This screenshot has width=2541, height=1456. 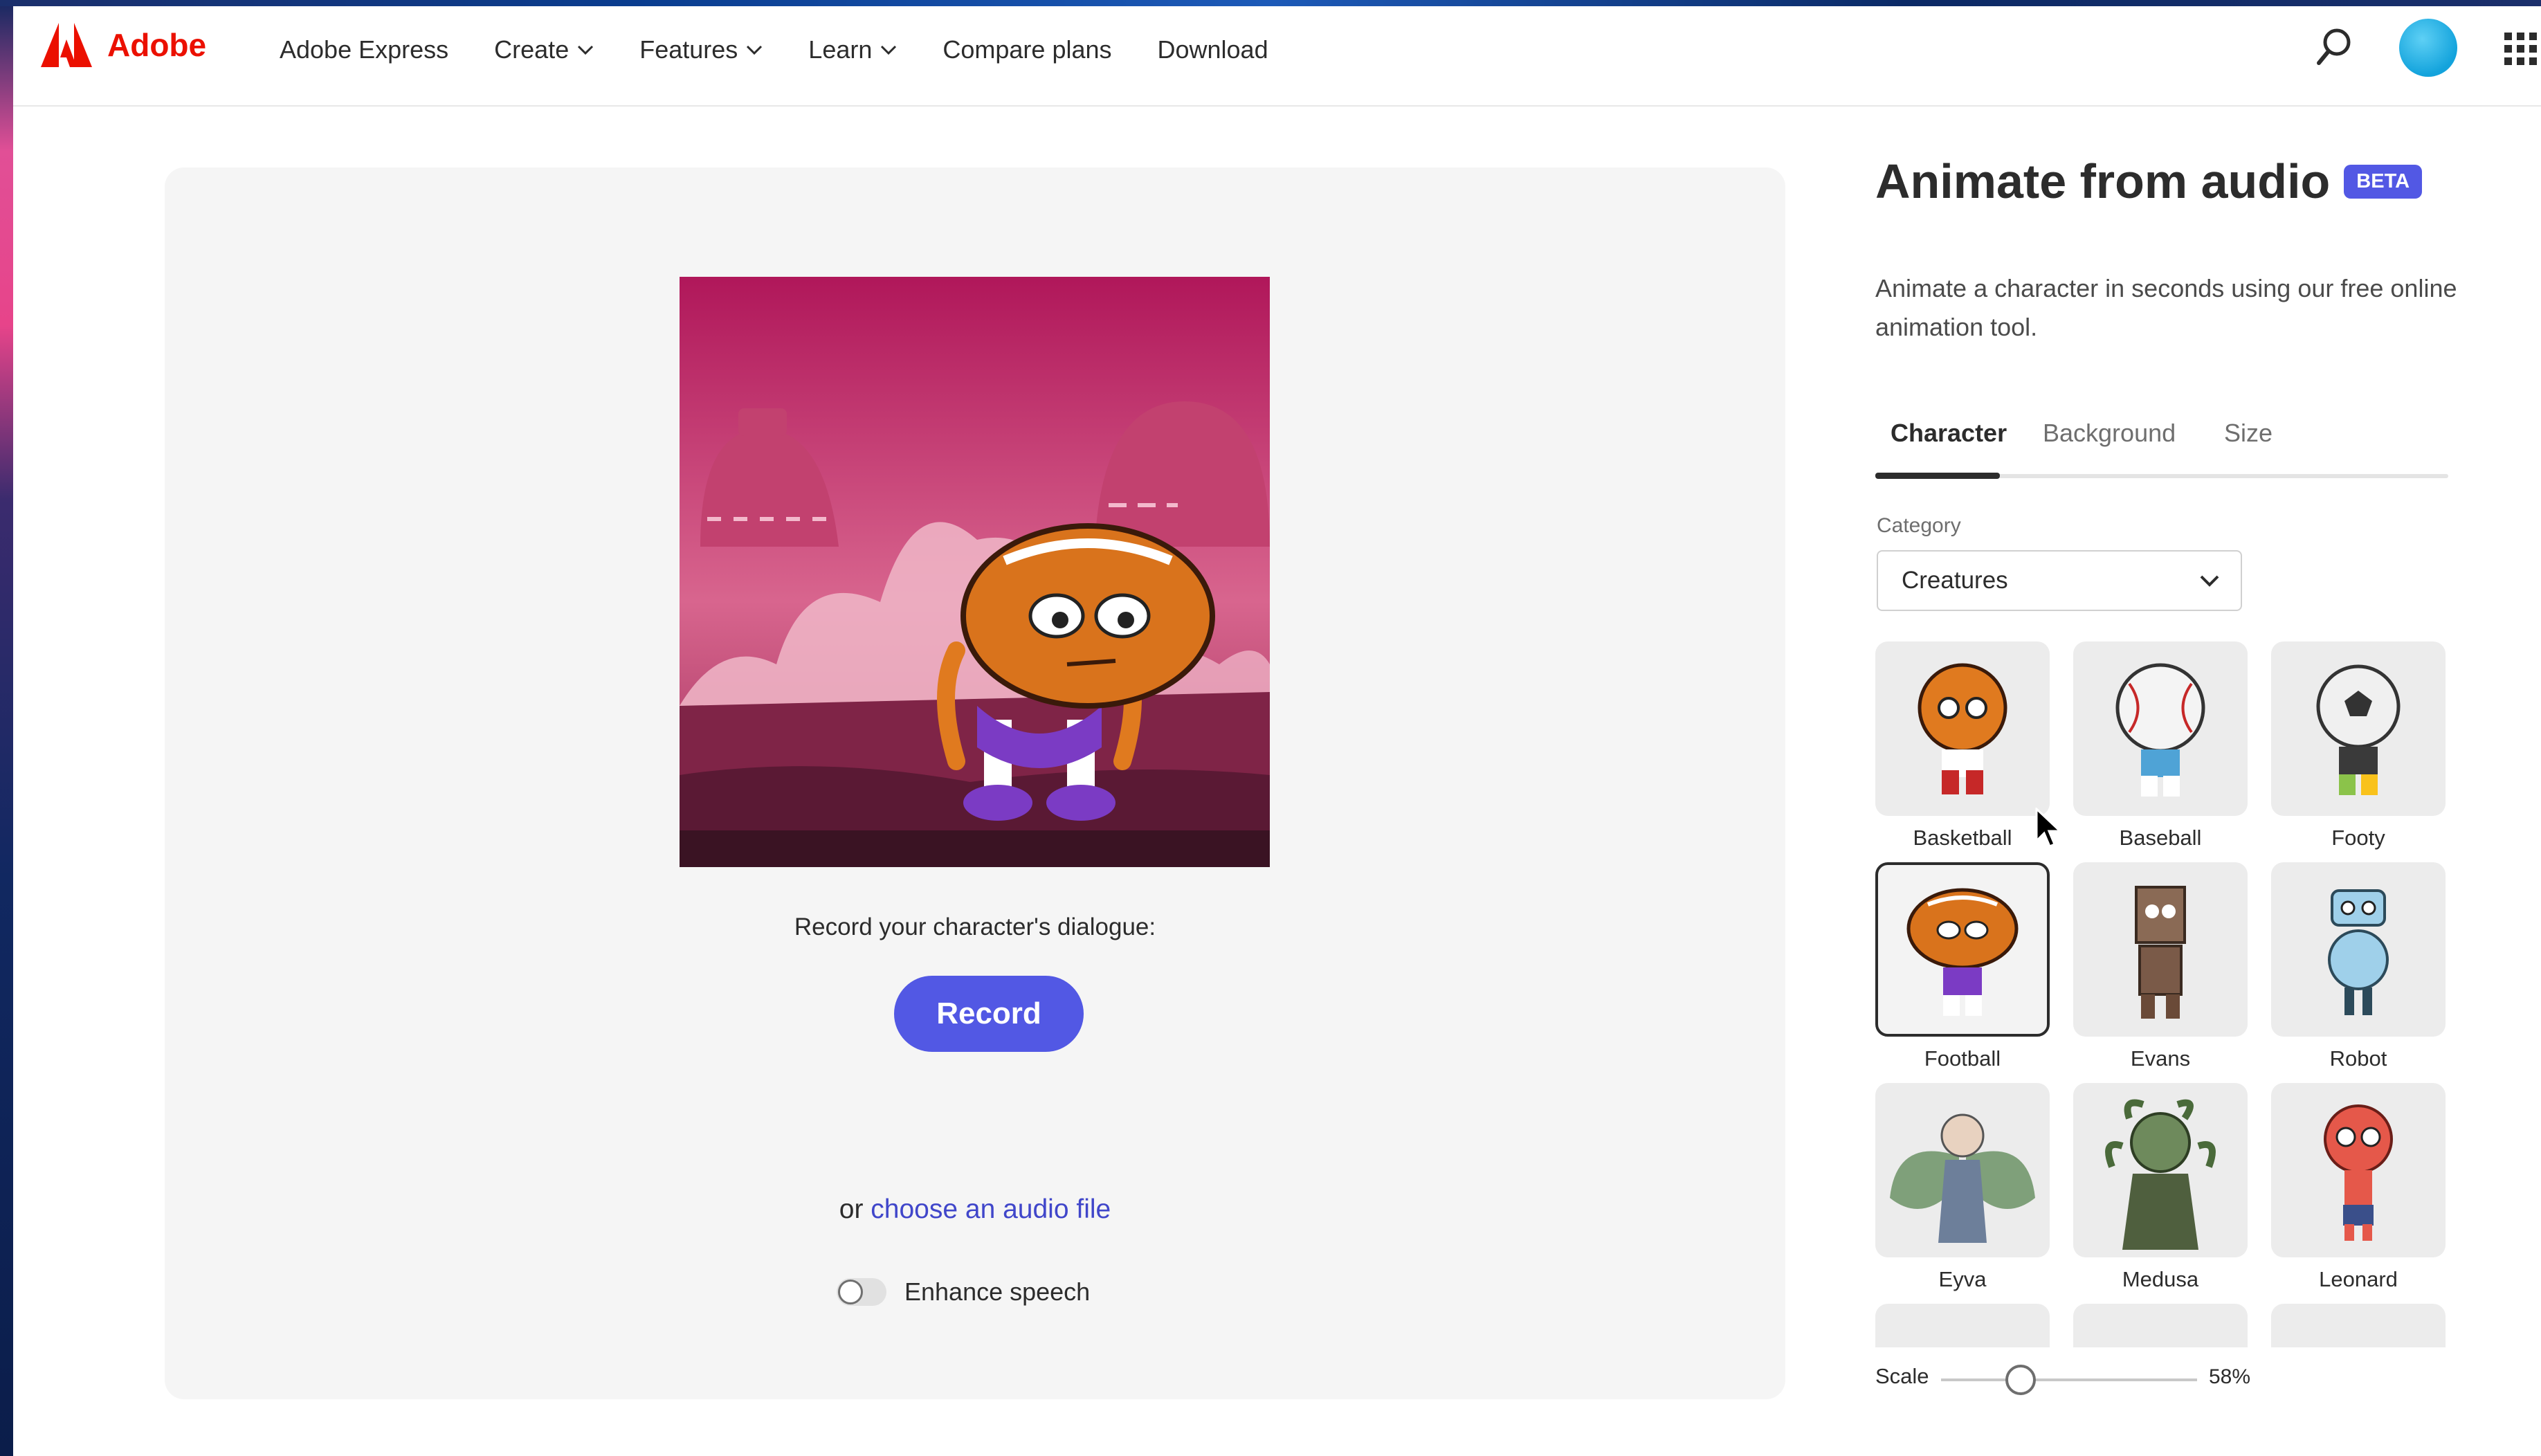 I want to click on character-label: Football, so click(x=1962, y=1058).